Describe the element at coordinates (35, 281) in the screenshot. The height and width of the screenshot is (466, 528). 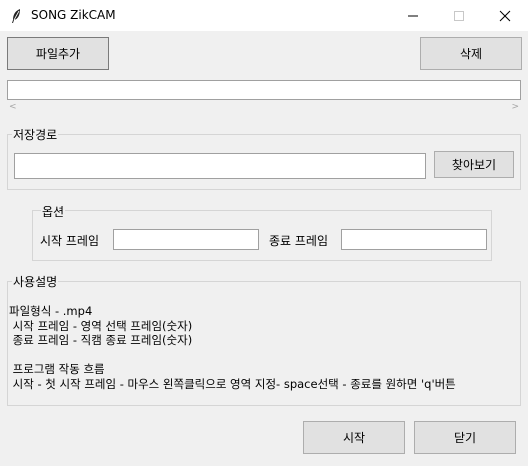
I see `usage-group-label: 사용설명` at that location.